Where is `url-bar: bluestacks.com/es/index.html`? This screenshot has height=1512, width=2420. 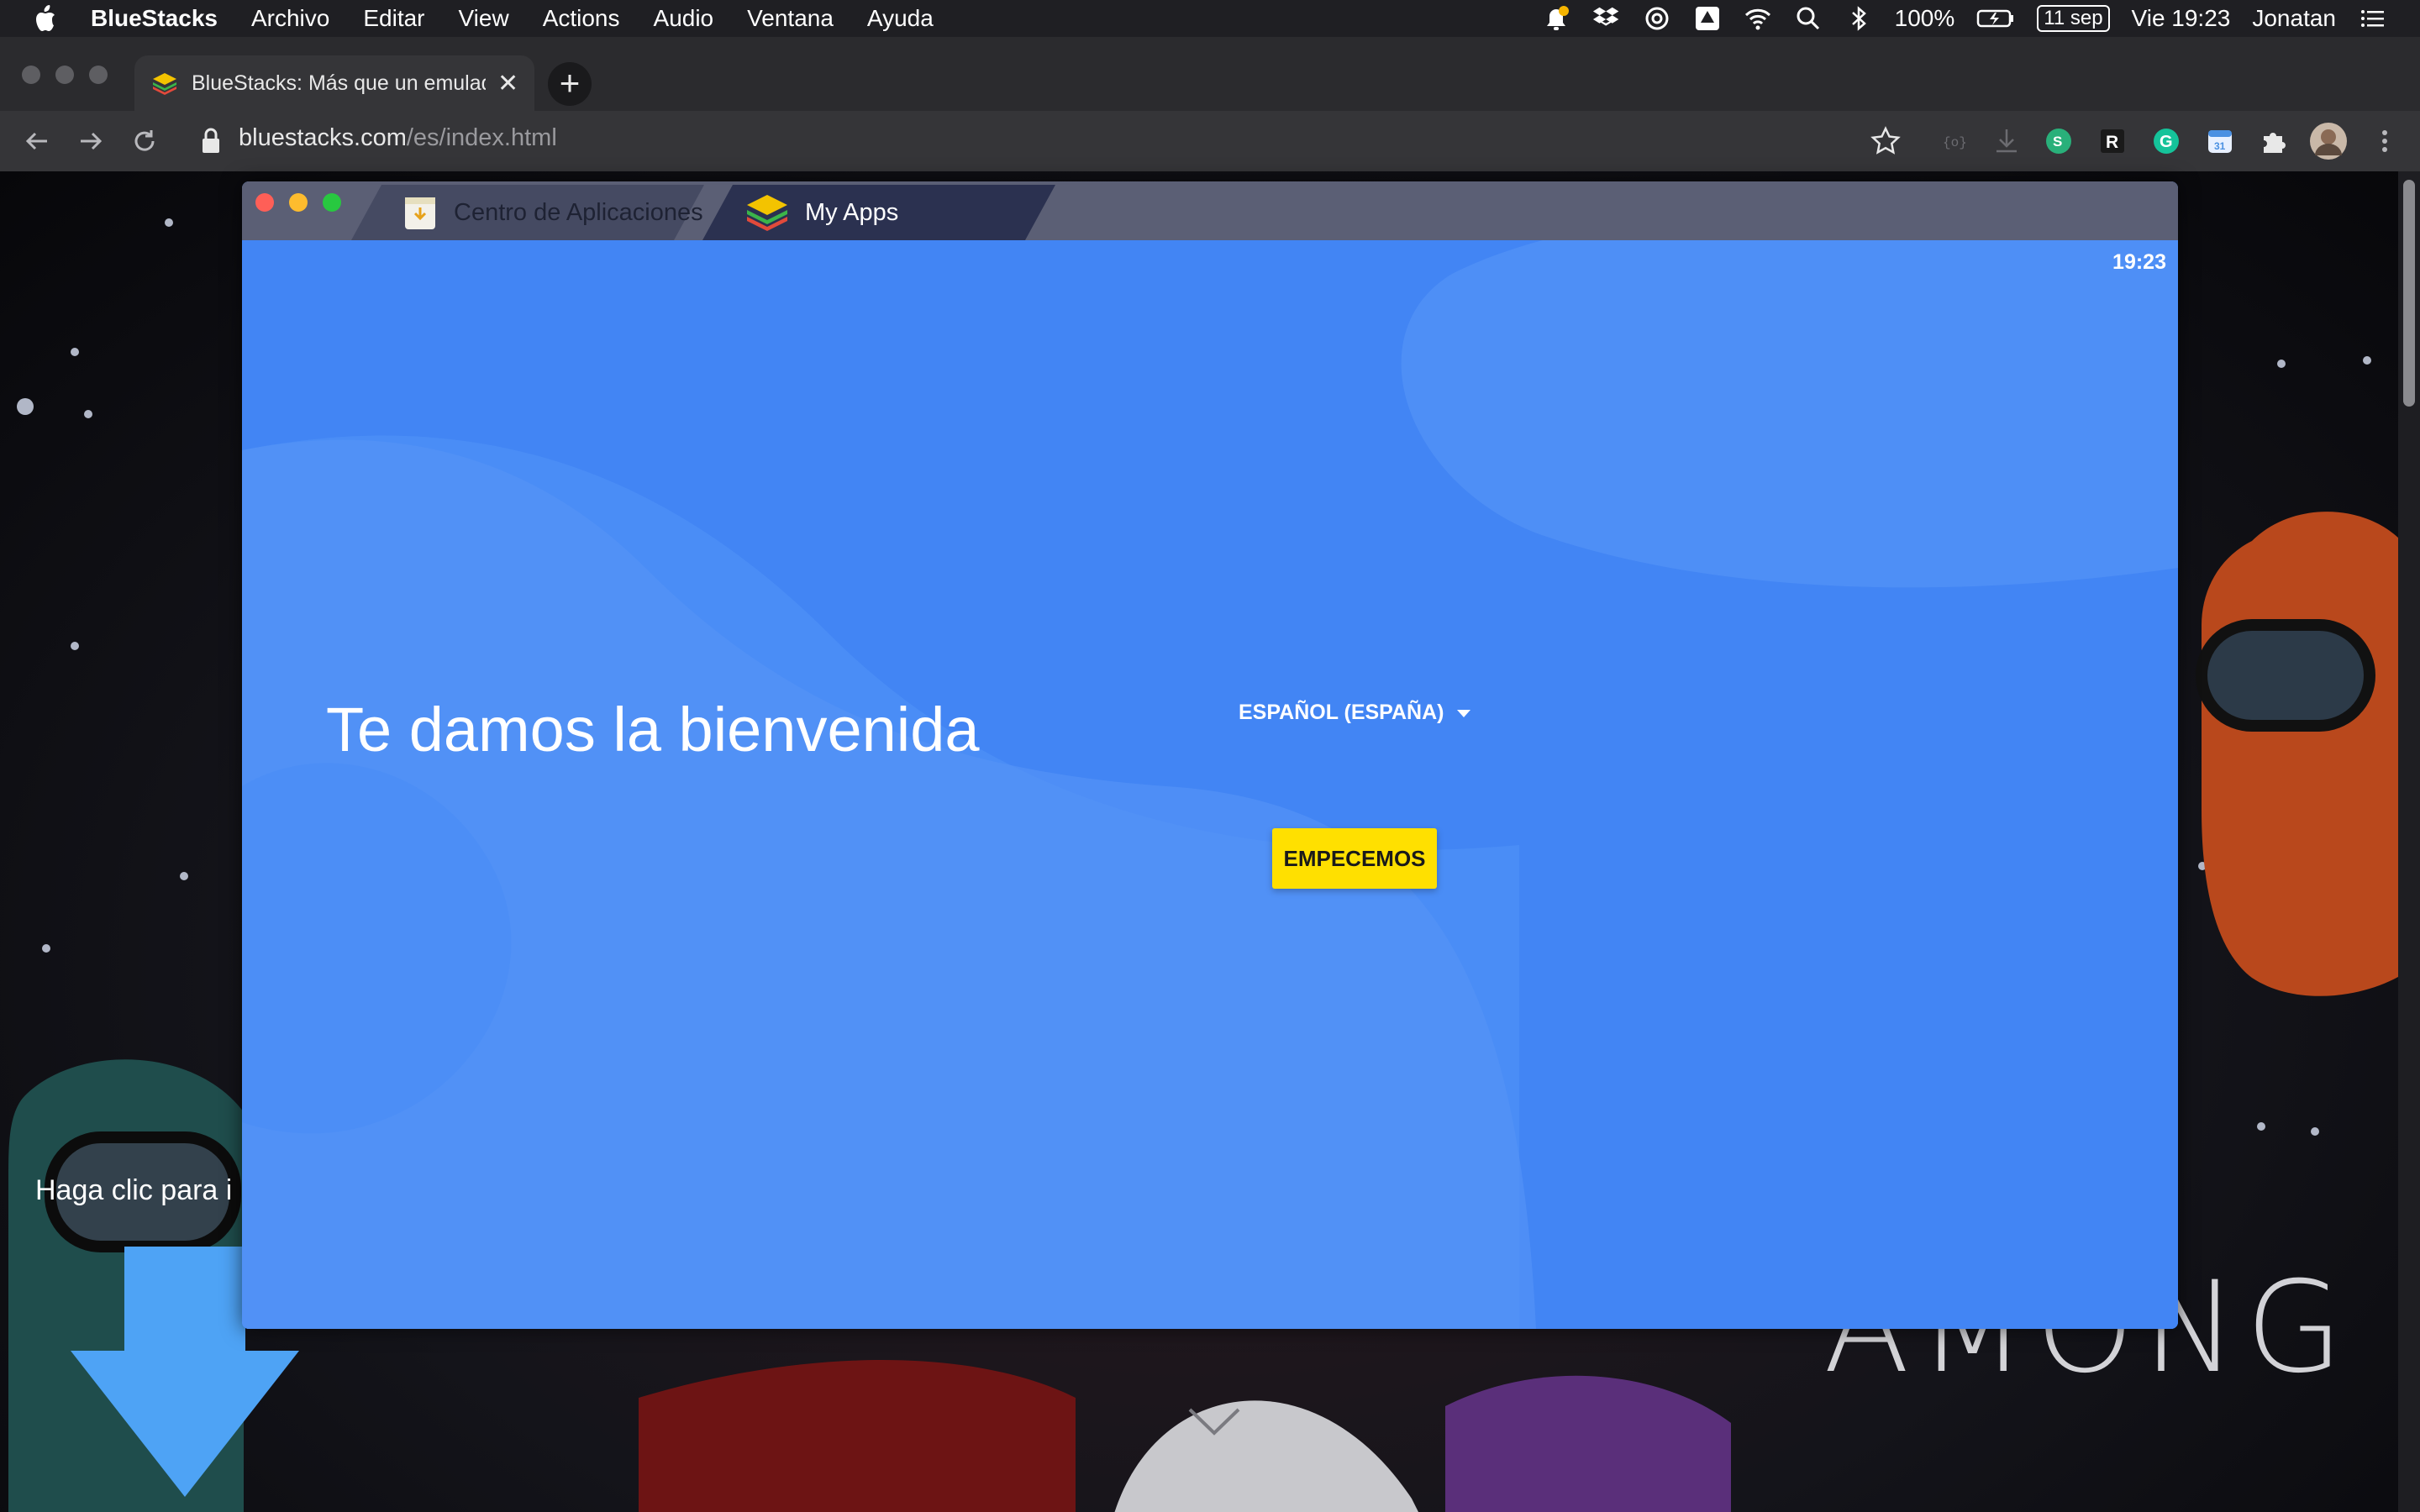 url-bar: bluestacks.com/es/index.html is located at coordinates (398, 138).